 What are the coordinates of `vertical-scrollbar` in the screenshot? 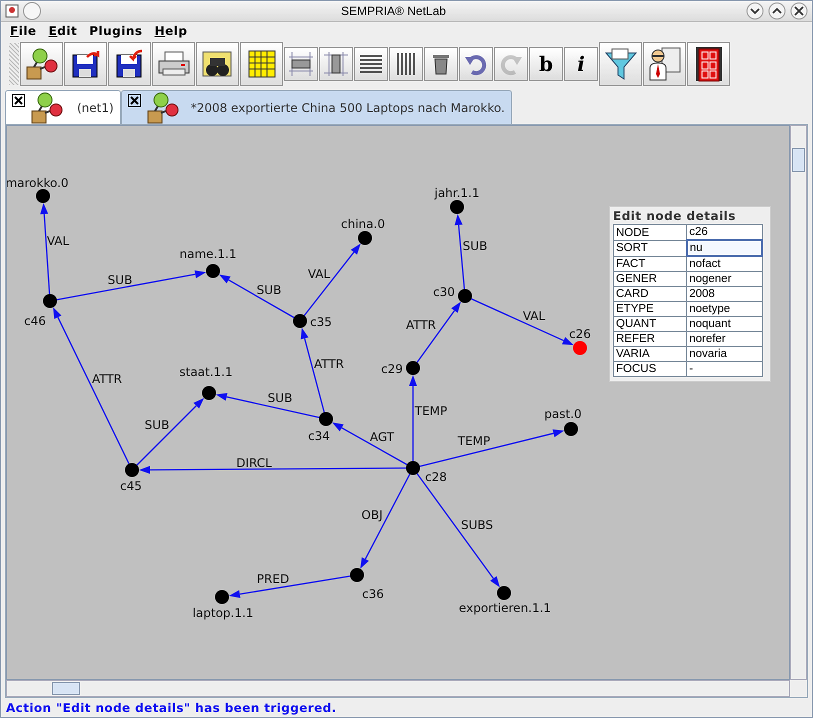 It's located at (798, 402).